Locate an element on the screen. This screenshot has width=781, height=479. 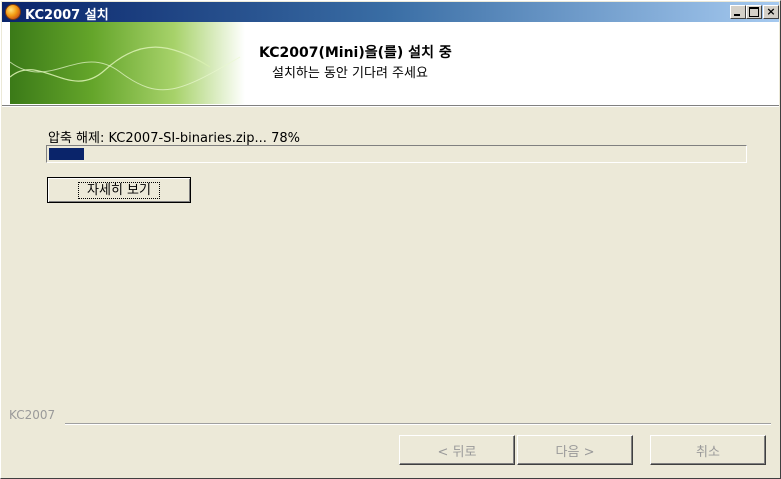
header-title: KC2007(Mini)을(를) 설치 중 is located at coordinates (355, 53).